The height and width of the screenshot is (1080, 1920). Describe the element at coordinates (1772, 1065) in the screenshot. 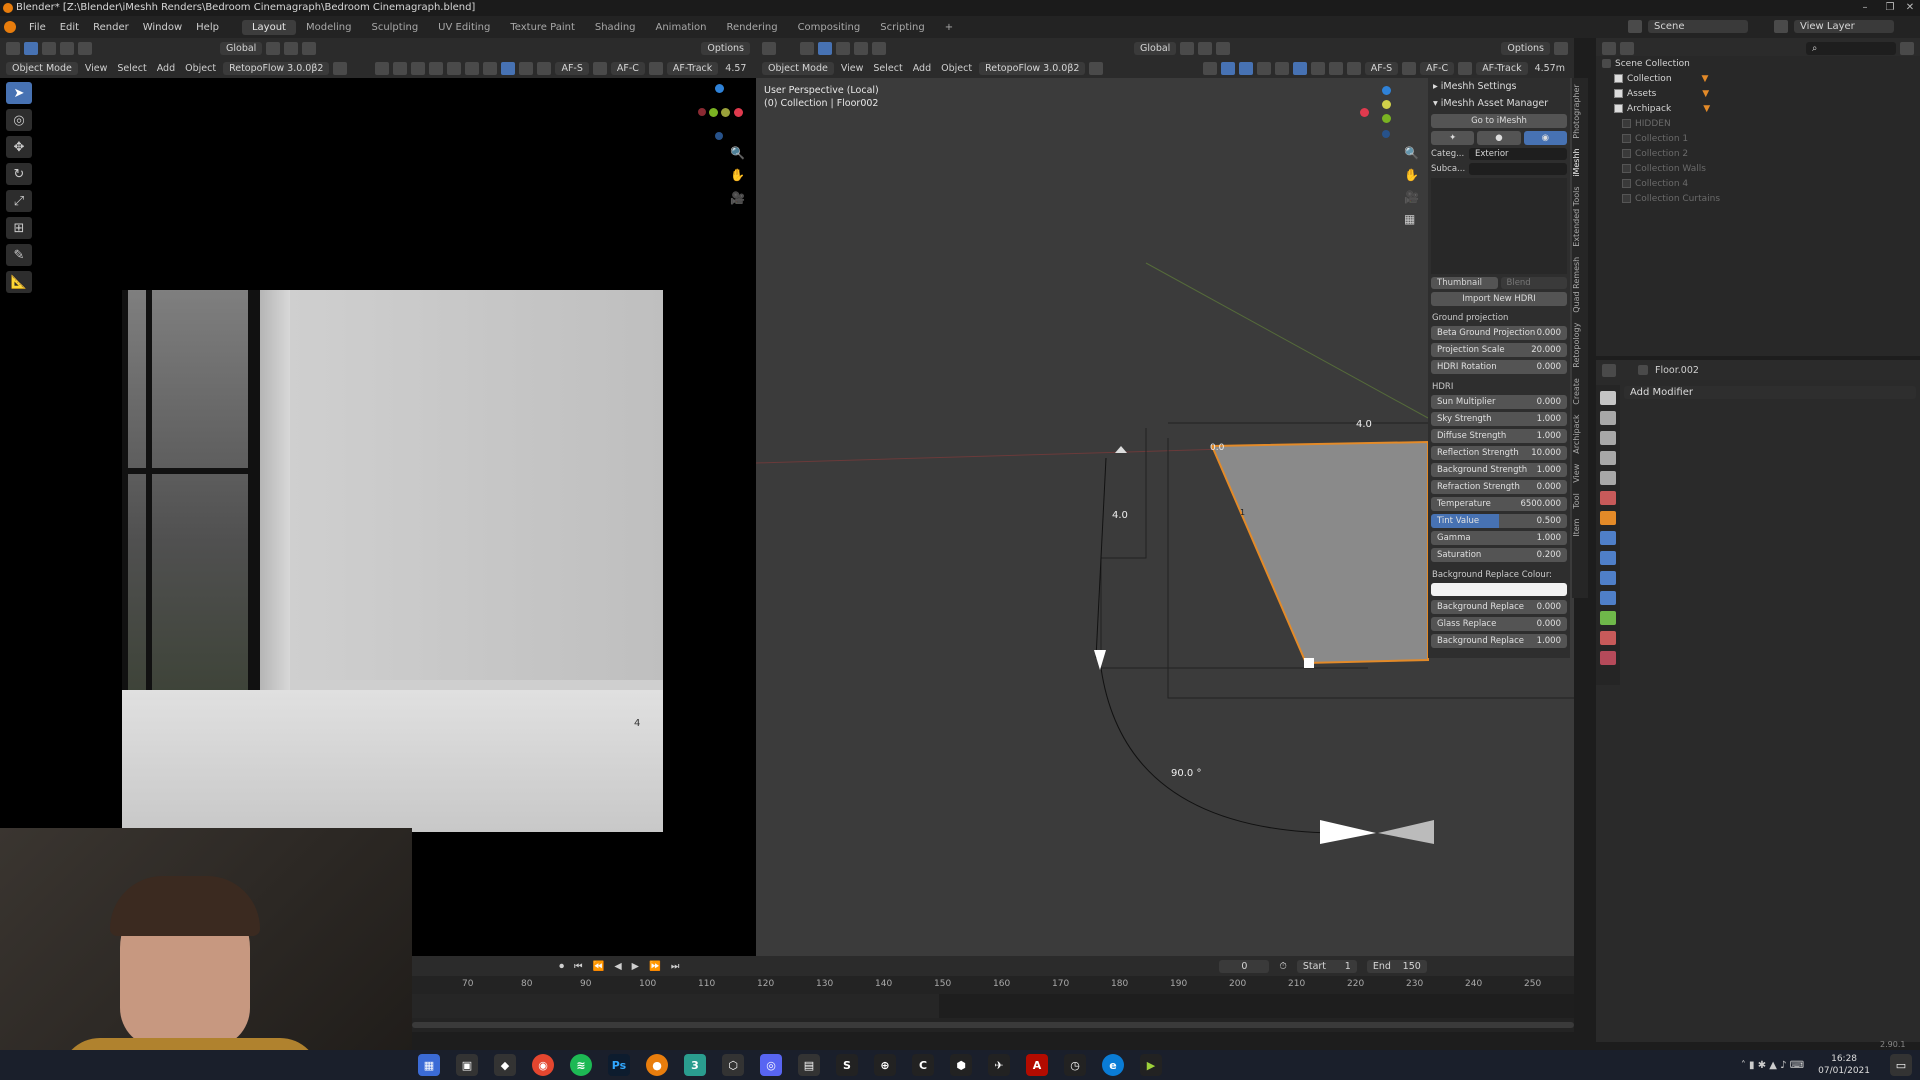

I see `system-tray-icons: ˄ ▮ ✱ ▲ ♪ ⌨` at that location.